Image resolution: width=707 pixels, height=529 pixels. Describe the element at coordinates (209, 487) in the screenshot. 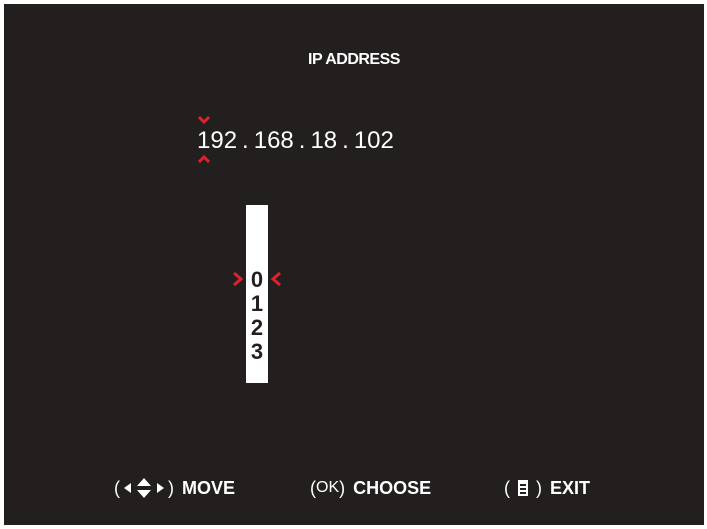

I see `move-label: MOVE` at that location.